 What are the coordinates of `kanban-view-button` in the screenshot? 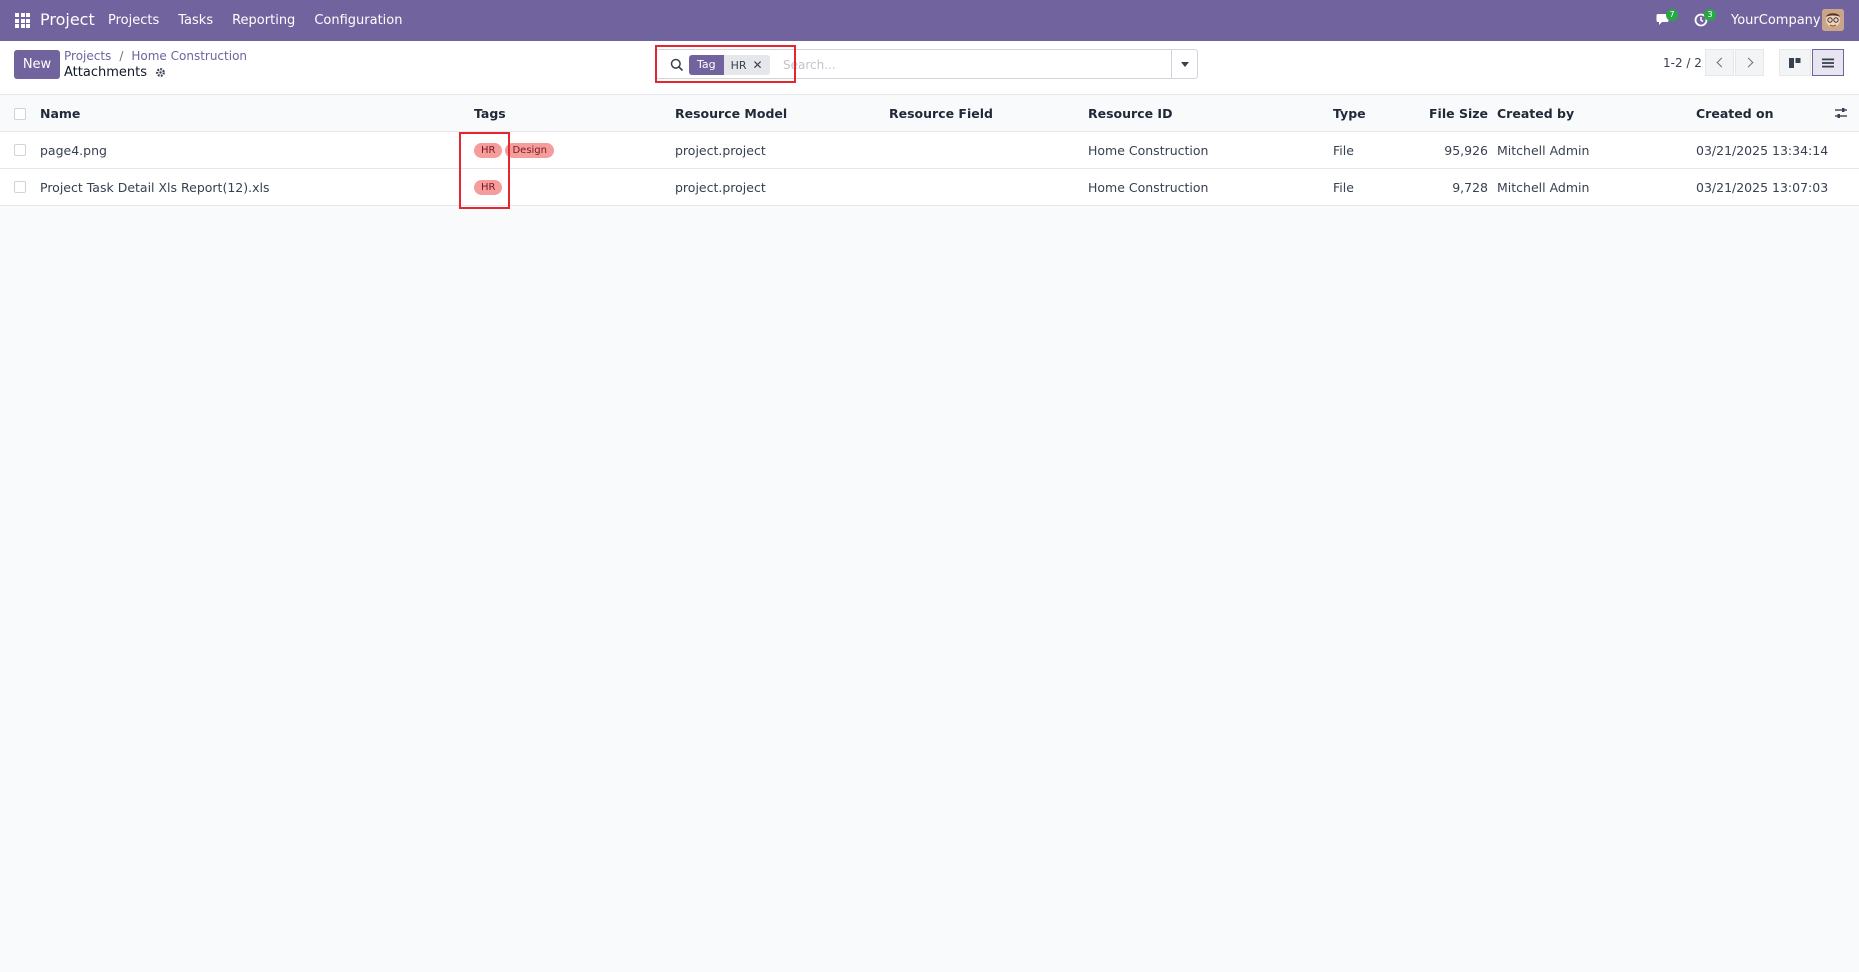 It's located at (1795, 62).